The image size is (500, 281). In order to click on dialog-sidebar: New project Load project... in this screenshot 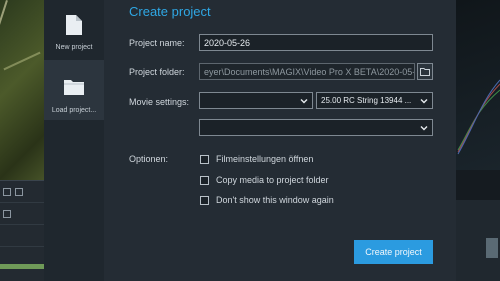, I will do `click(74, 140)`.